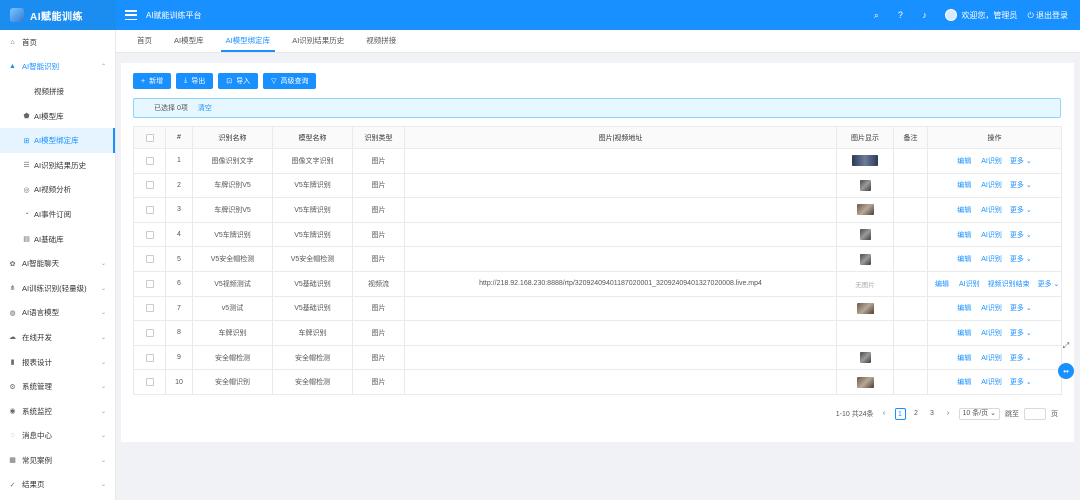 The width and height of the screenshot is (1080, 500). I want to click on tab-1: AI模型库, so click(189, 40).